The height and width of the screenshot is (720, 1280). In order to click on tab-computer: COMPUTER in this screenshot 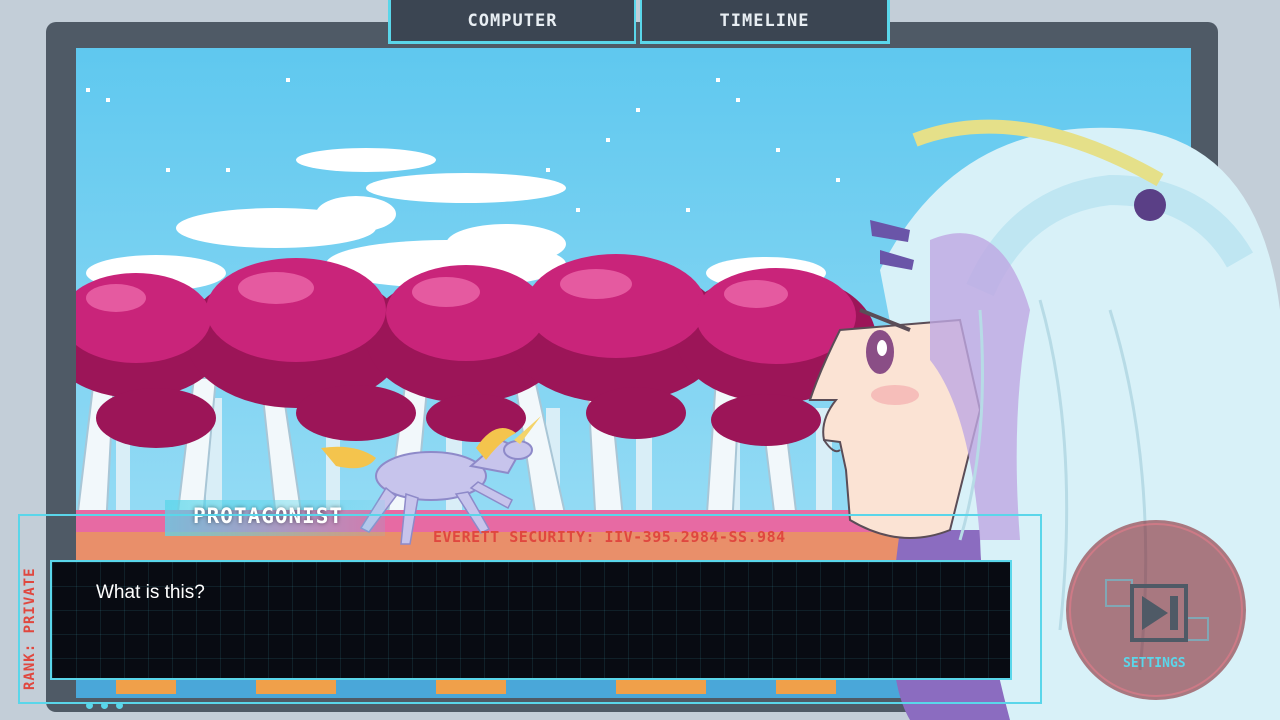, I will do `click(512, 22)`.